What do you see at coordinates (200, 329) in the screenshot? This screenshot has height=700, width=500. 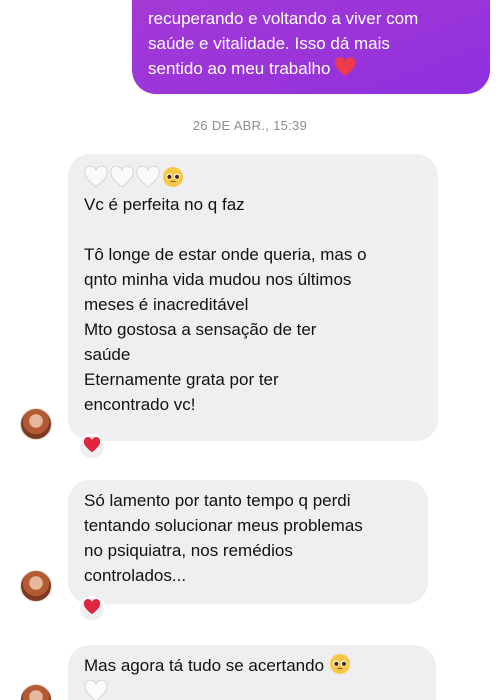 I see `message-line: Mto gostosa a sensação de ter` at bounding box center [200, 329].